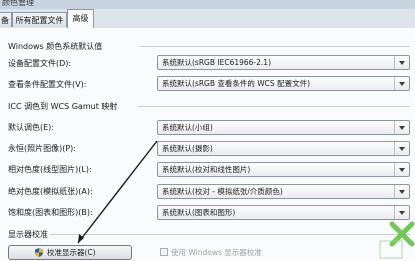  I want to click on tab-all-profiles: 所有配置文件, so click(39, 19).